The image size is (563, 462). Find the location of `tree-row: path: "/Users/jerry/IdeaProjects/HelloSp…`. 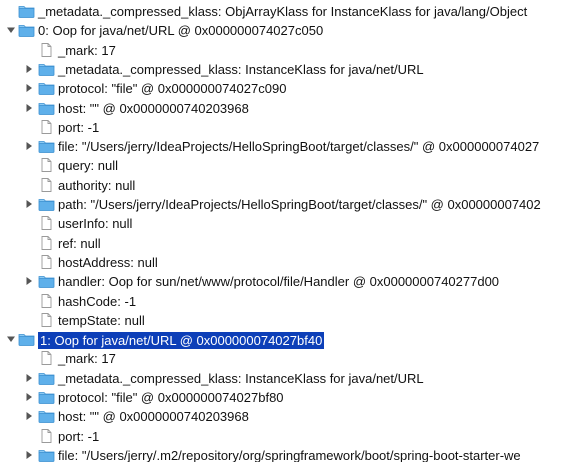

tree-row: path: "/Users/jerry/IdeaProjects/HelloSp… is located at coordinates (281, 204).